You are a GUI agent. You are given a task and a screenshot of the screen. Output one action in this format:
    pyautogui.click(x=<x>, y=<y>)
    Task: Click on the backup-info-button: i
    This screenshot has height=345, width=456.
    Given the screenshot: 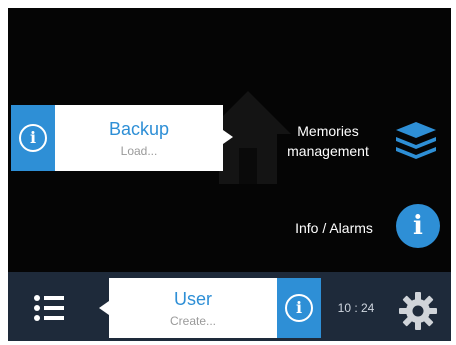 What is the action you would take?
    pyautogui.click(x=33, y=138)
    